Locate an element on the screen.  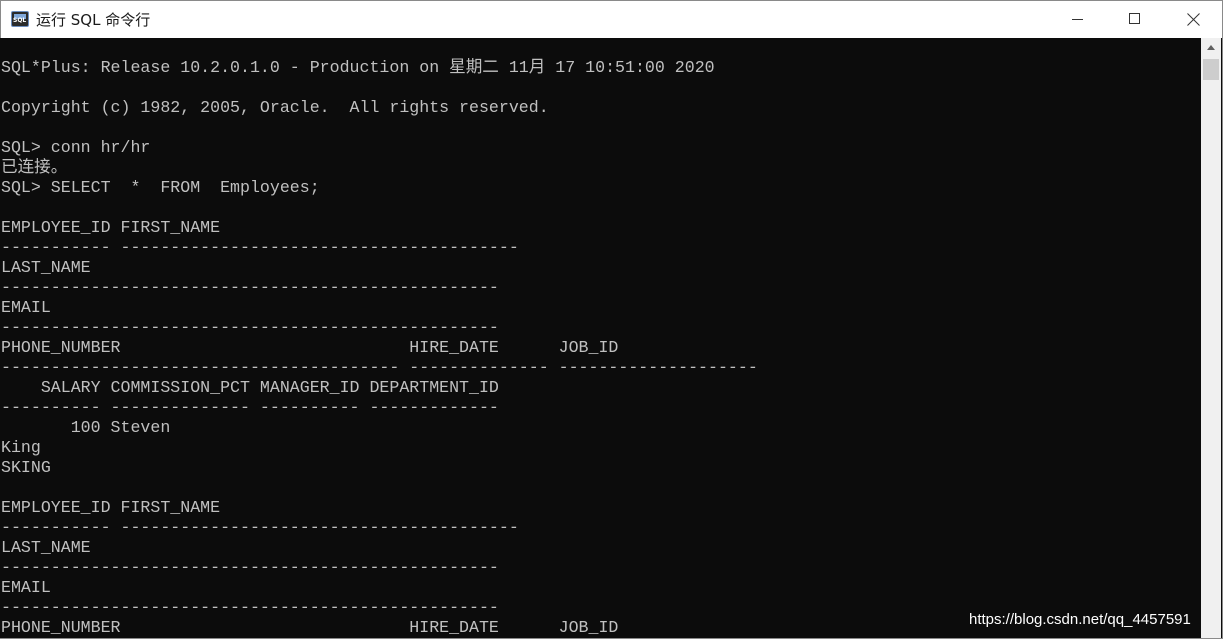
maximize-button is located at coordinates (1135, 19).